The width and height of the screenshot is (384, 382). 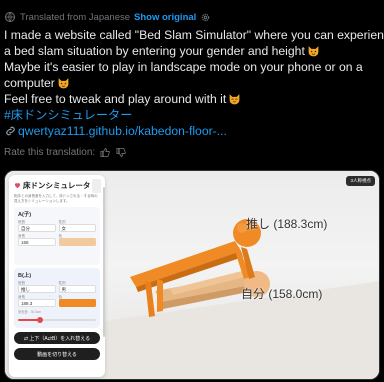 What do you see at coordinates (105, 152) in the screenshot?
I see `thumbs-up-icon` at bounding box center [105, 152].